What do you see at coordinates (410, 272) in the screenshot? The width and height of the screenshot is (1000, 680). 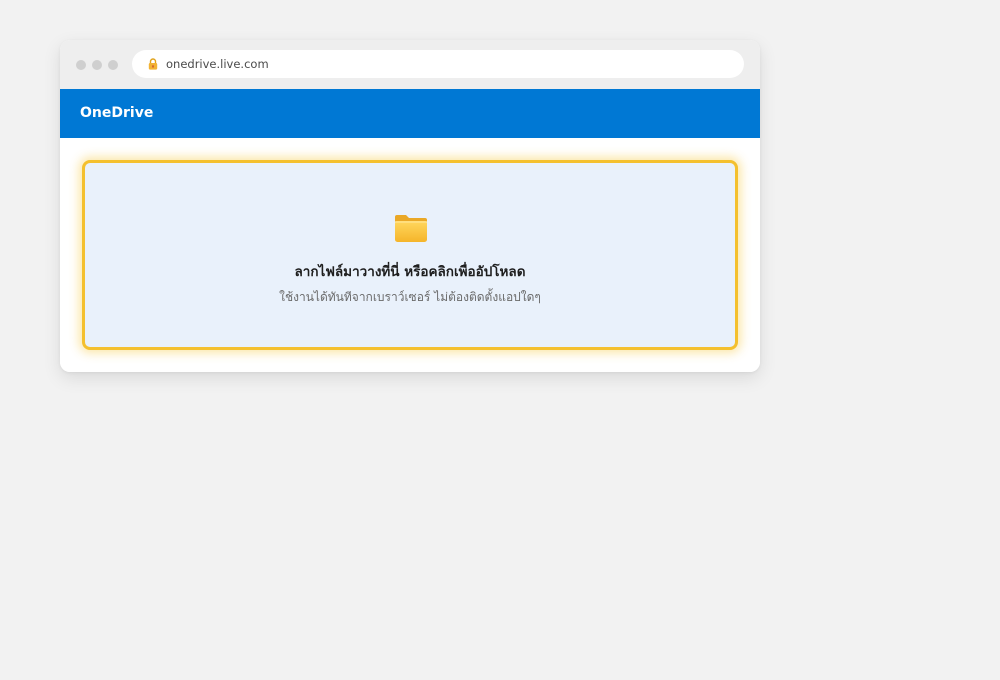 I see `drop-zone-title: ลากไฟล์มาวางที่นี่ หรือคลิกเพื่ออัปโหลด` at bounding box center [410, 272].